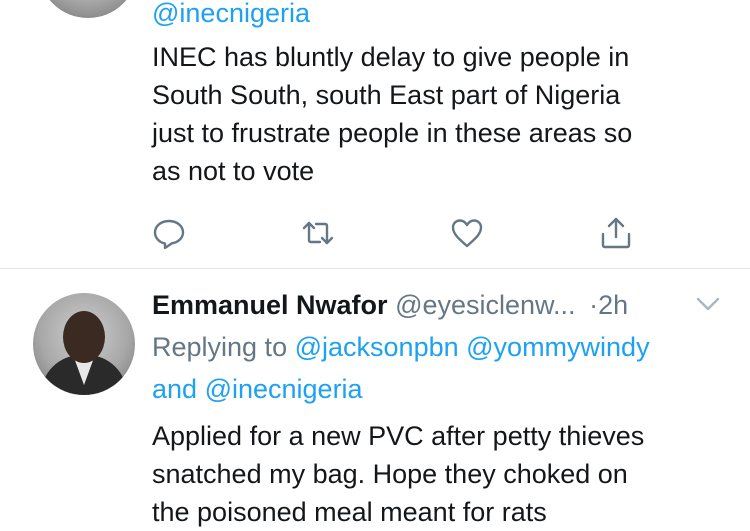 The width and height of the screenshot is (750, 531). Describe the element at coordinates (377, 347) in the screenshot. I see `reply-handle-jacksonpbn: @jacksonpbn` at that location.